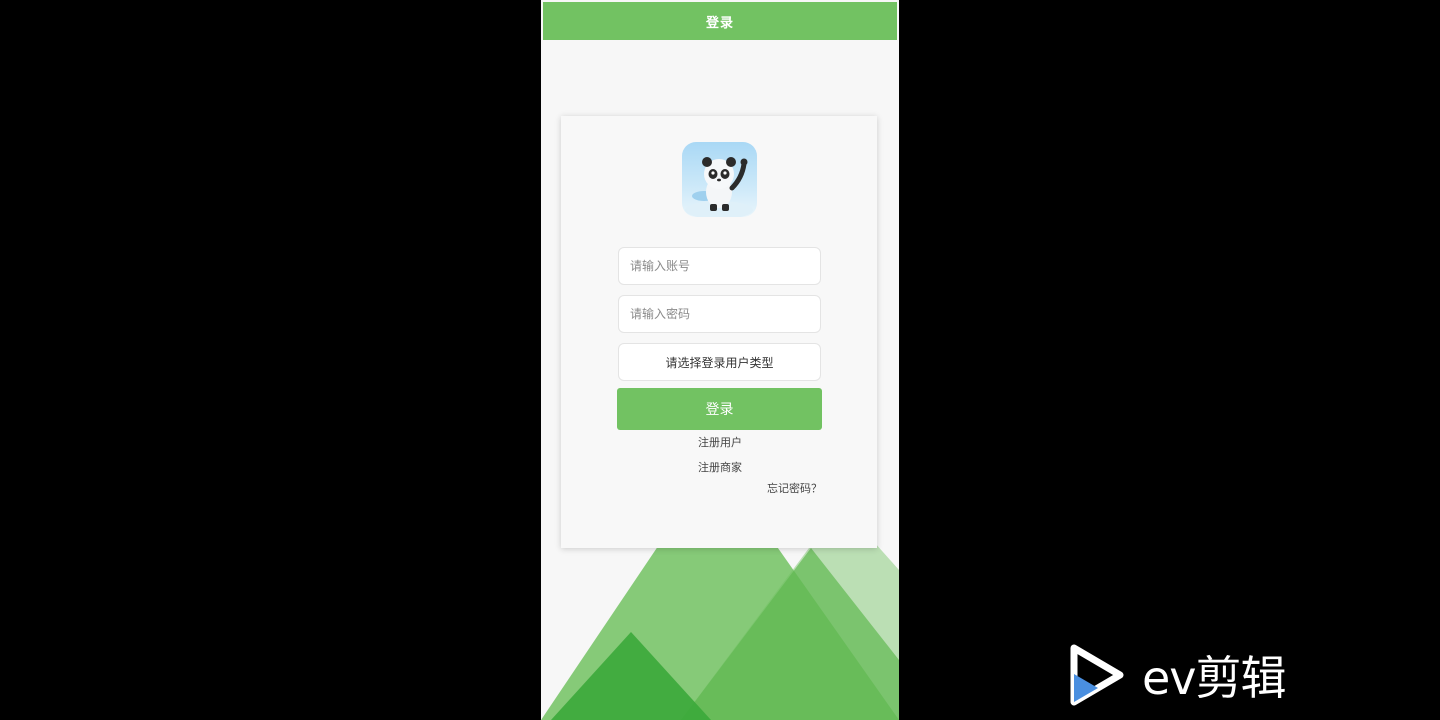 The image size is (1440, 720). I want to click on play-logo-icon, so click(1097, 675).